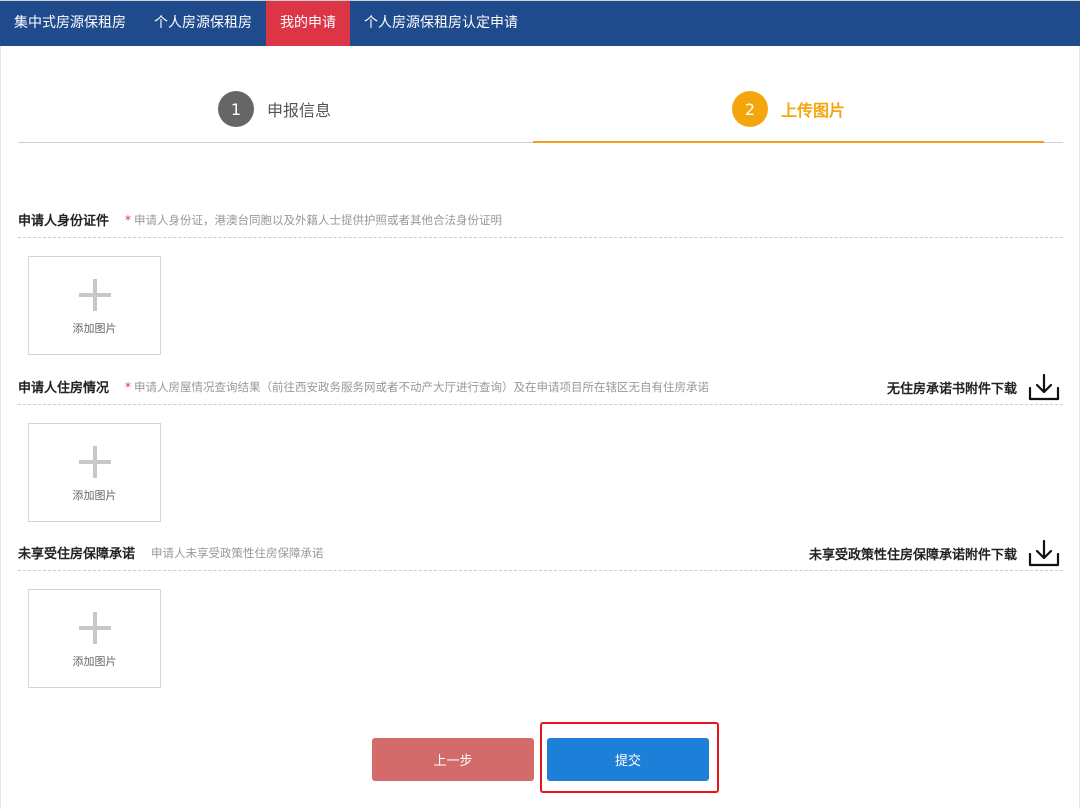 This screenshot has width=1080, height=809. What do you see at coordinates (750, 109) in the screenshot?
I see `step-number: 2` at bounding box center [750, 109].